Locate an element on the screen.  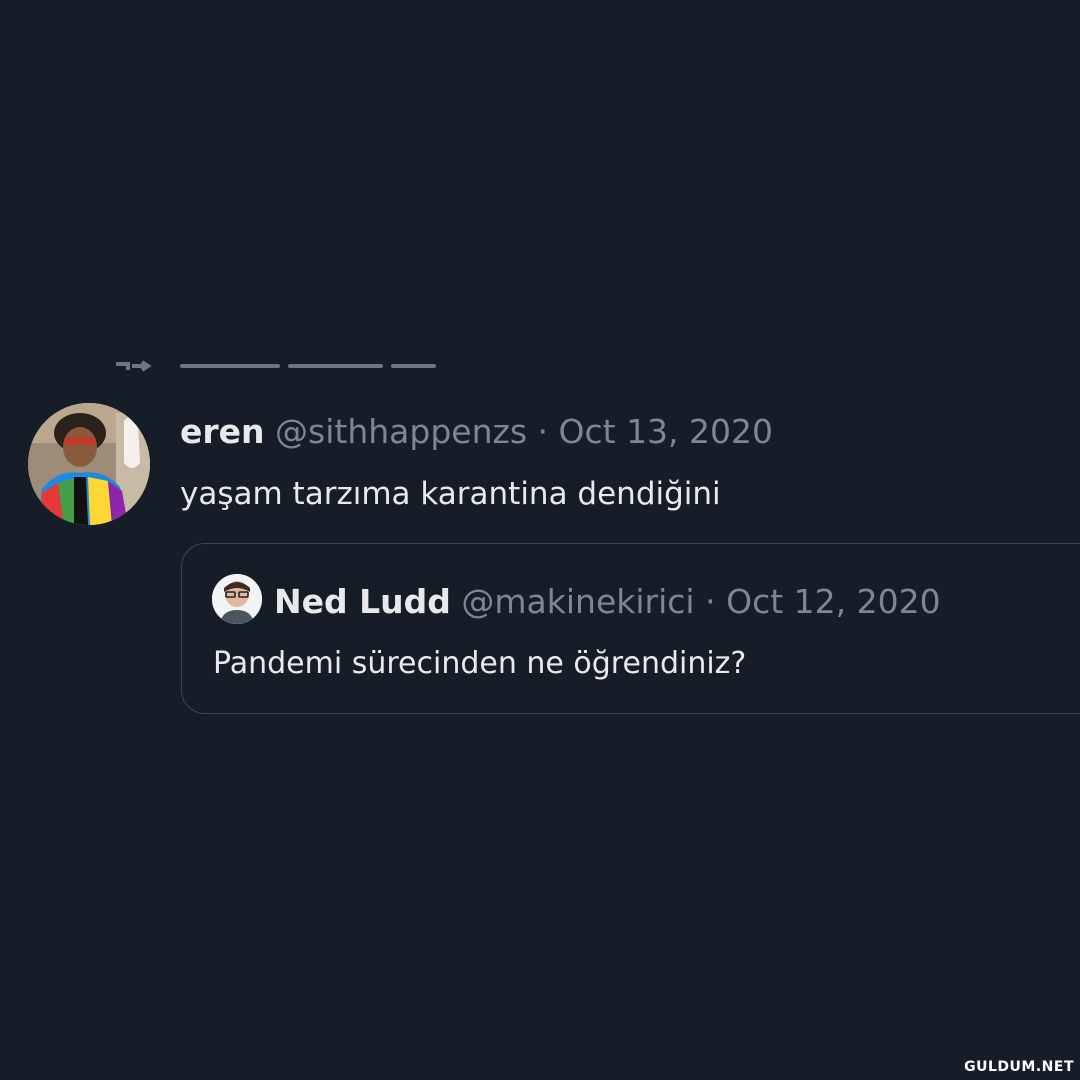
quoted-tweet-header: Ned Ludd @makinekirici · Oct 12, 2020 is located at coordinates (607, 602).